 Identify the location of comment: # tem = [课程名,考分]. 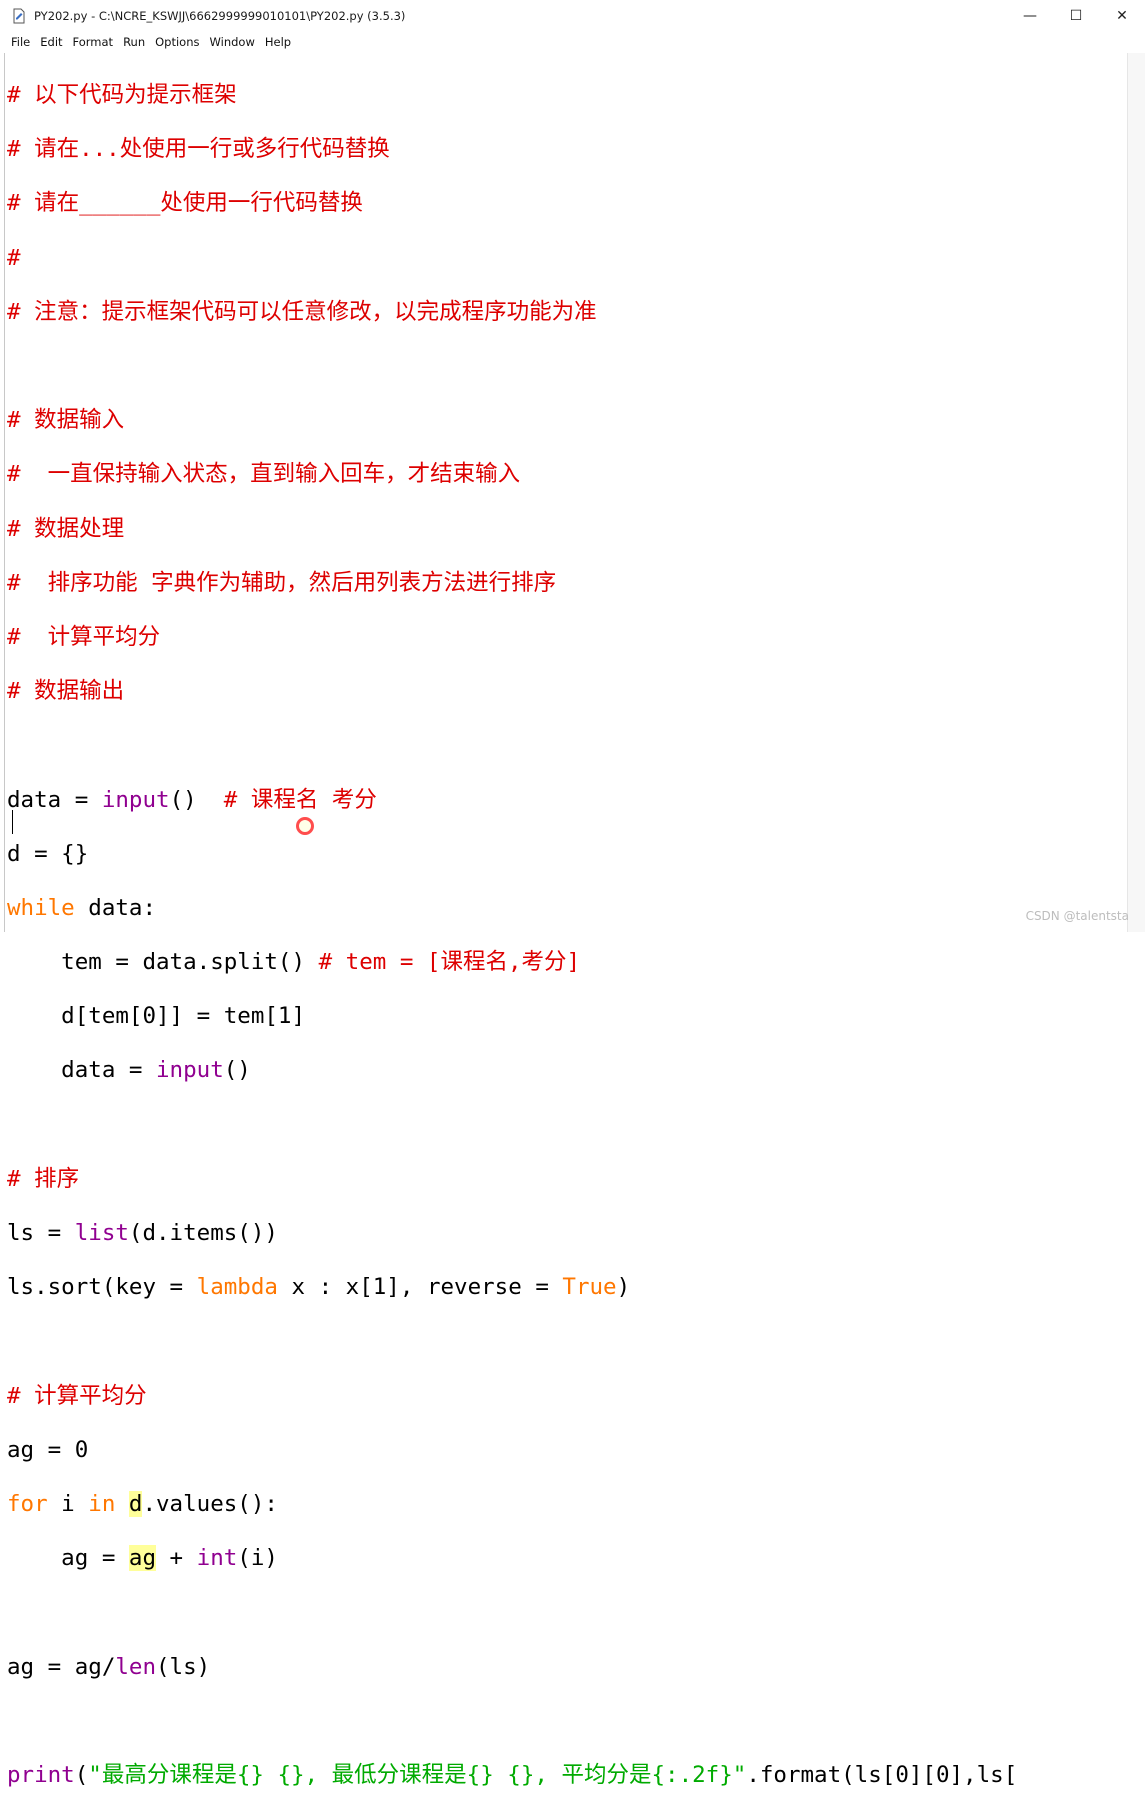
(449, 962).